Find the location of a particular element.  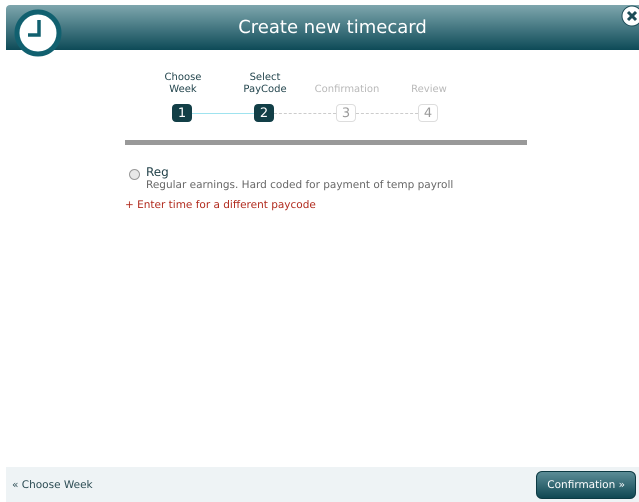

step-number: 2 is located at coordinates (264, 113).